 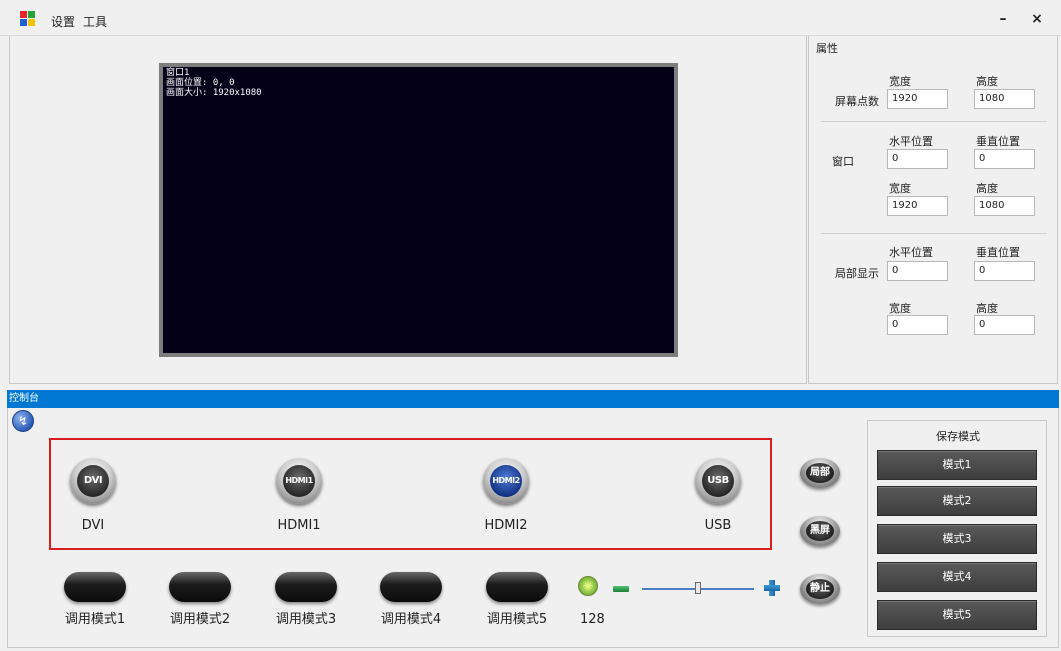 What do you see at coordinates (987, 188) in the screenshot?
I see `window-height-label: 高度` at bounding box center [987, 188].